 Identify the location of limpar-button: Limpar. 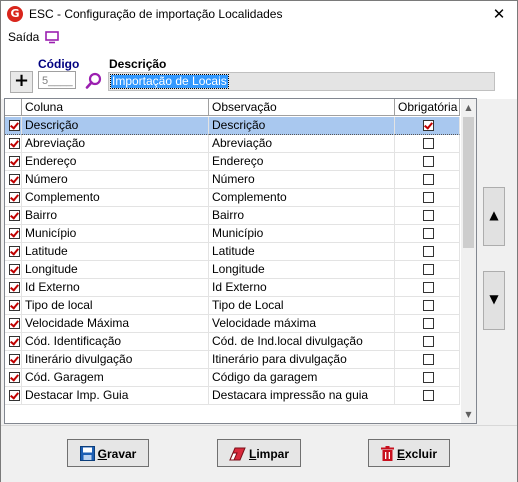
(259, 453).